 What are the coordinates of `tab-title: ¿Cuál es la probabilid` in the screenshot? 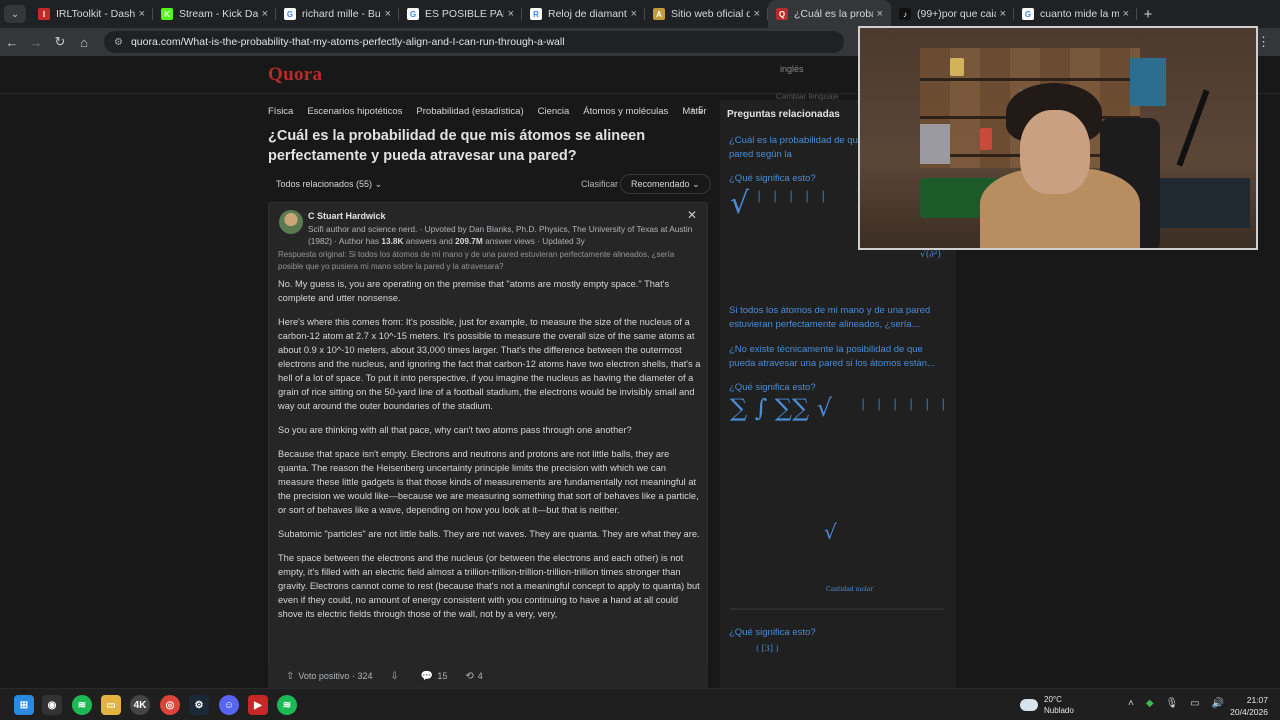 It's located at (833, 14).